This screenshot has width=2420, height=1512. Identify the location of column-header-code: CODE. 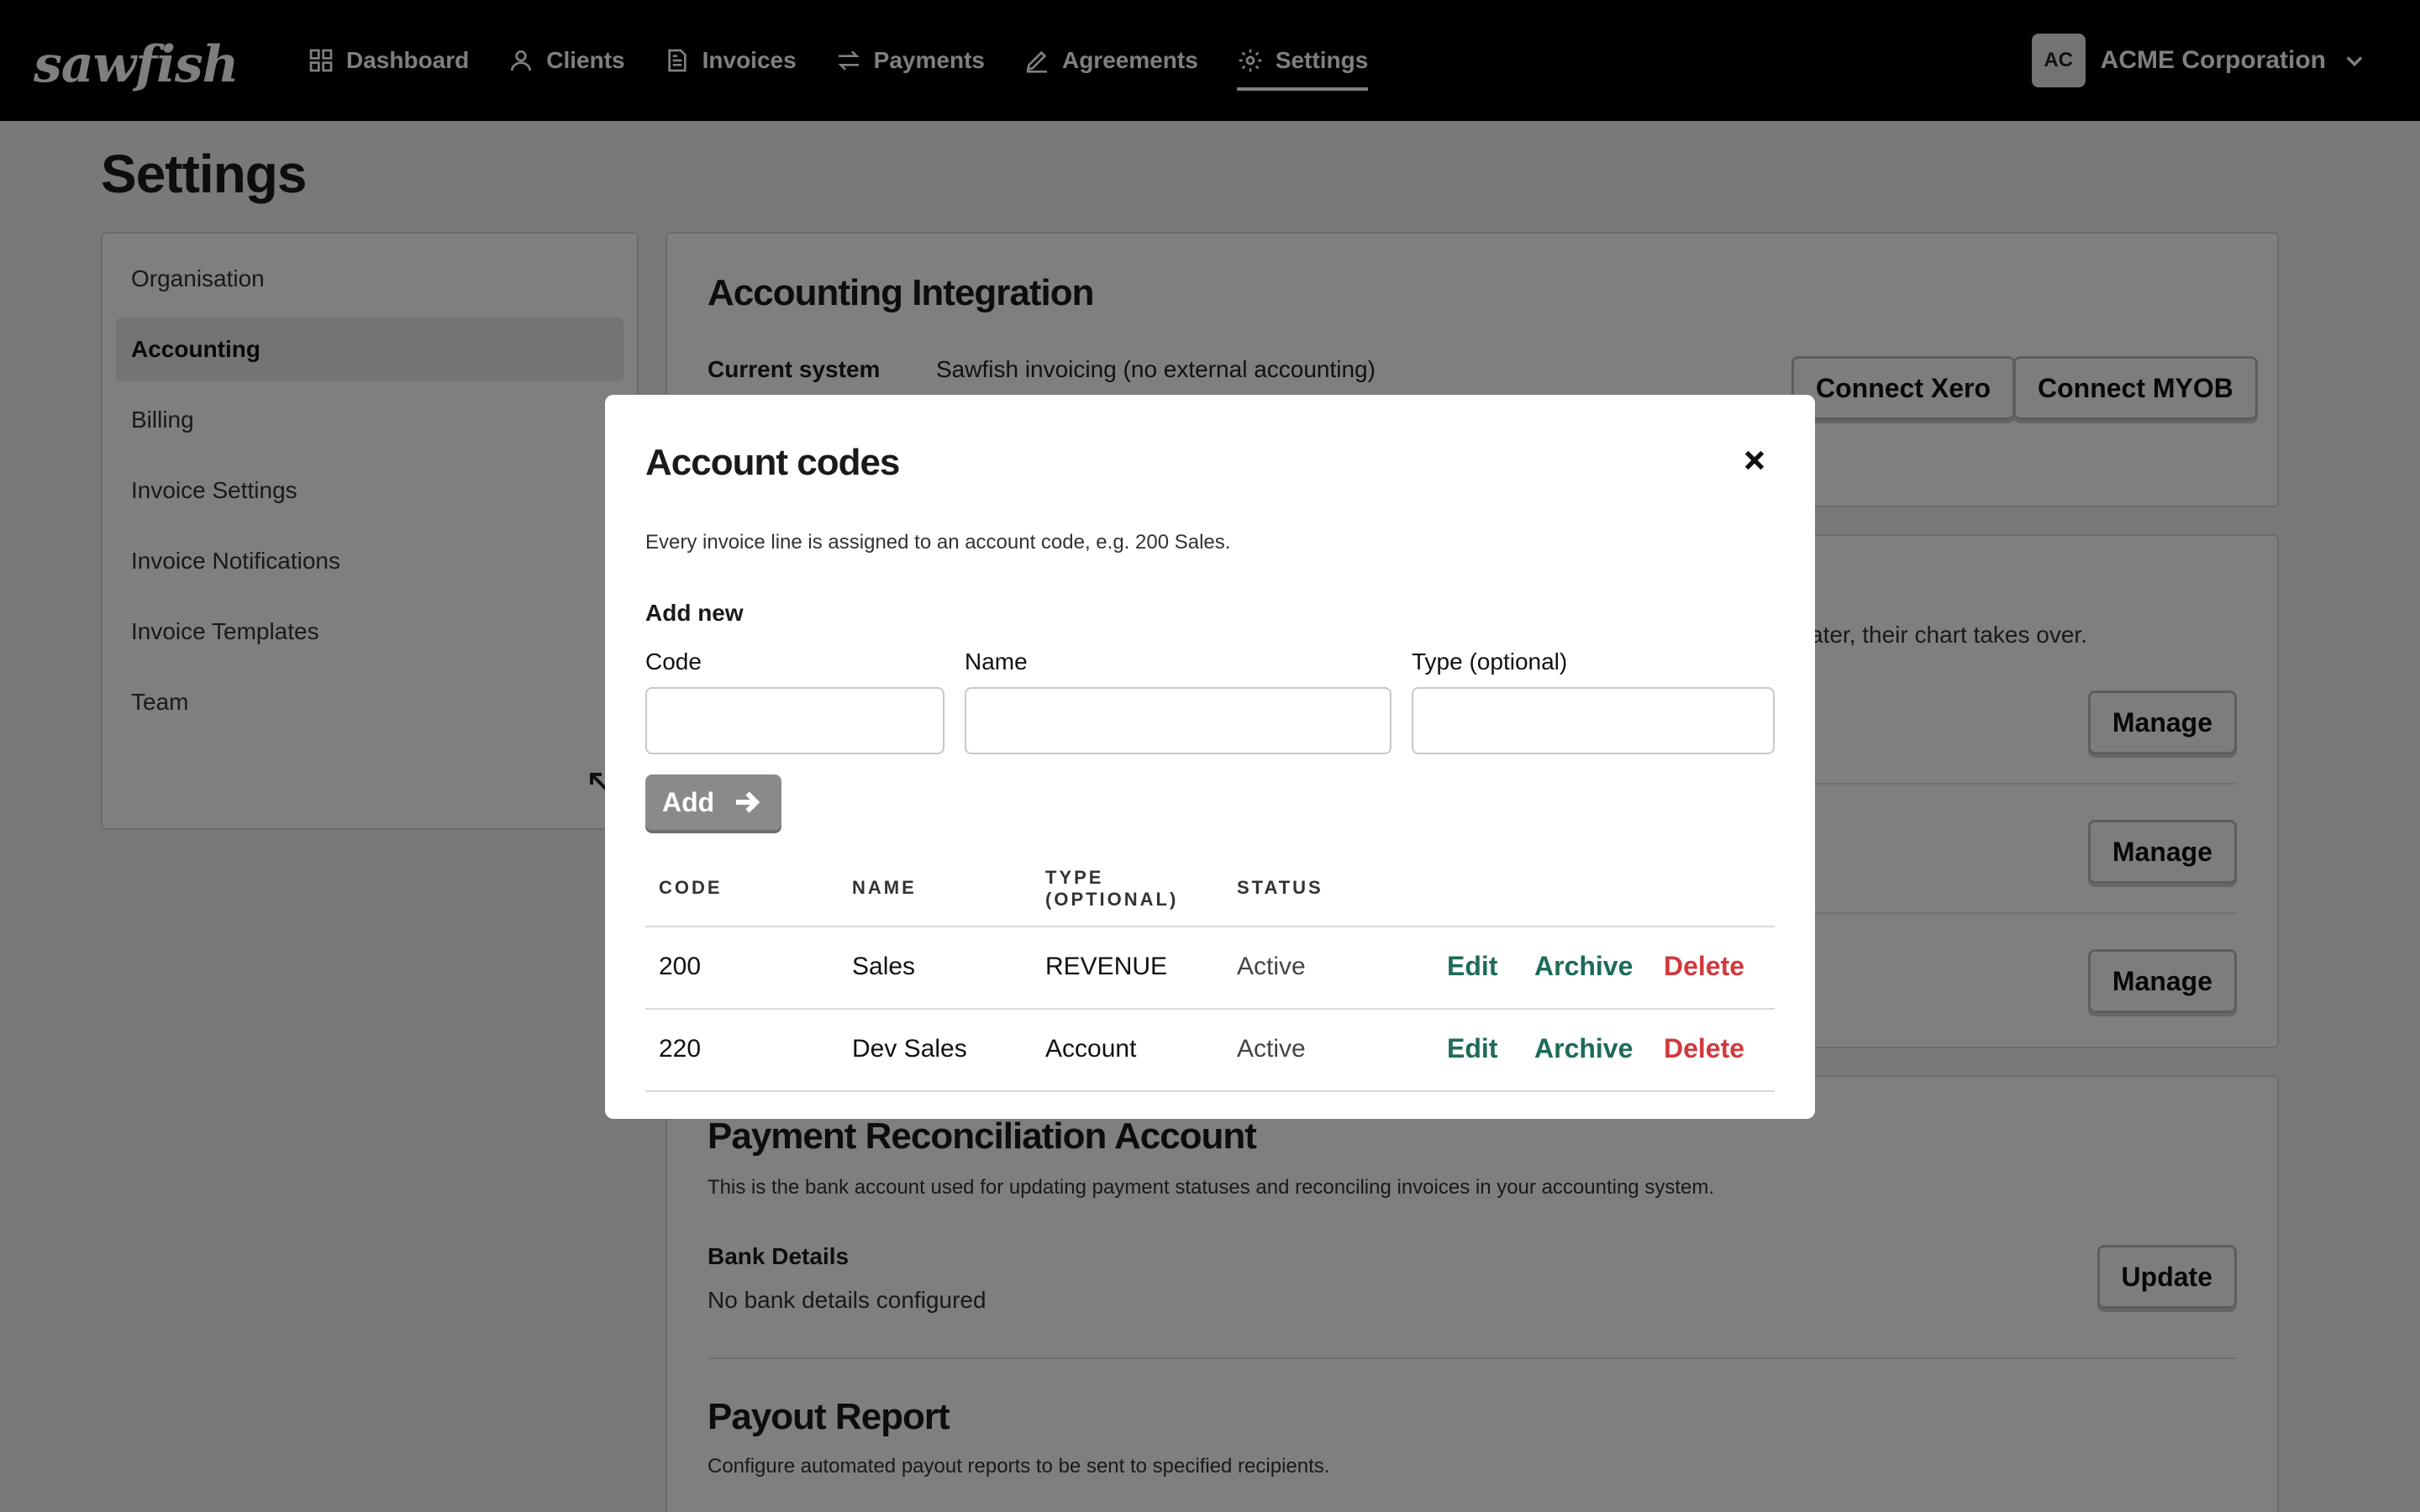
(691, 887).